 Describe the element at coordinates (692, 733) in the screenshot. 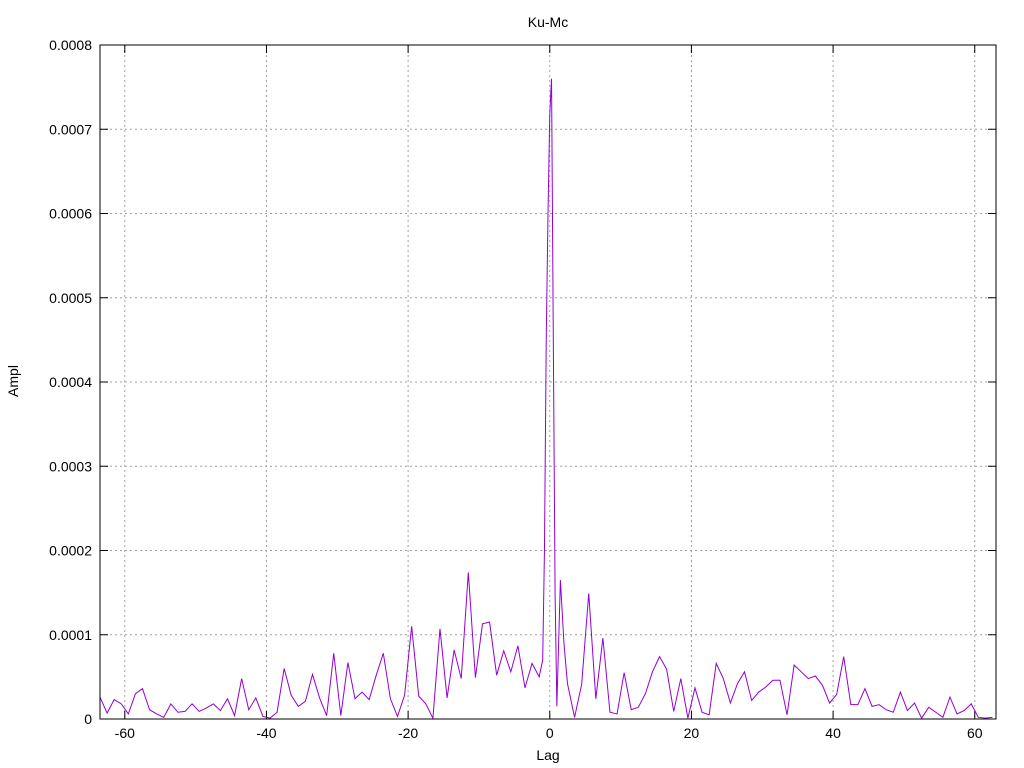

I see `x-tick-label: 20` at that location.